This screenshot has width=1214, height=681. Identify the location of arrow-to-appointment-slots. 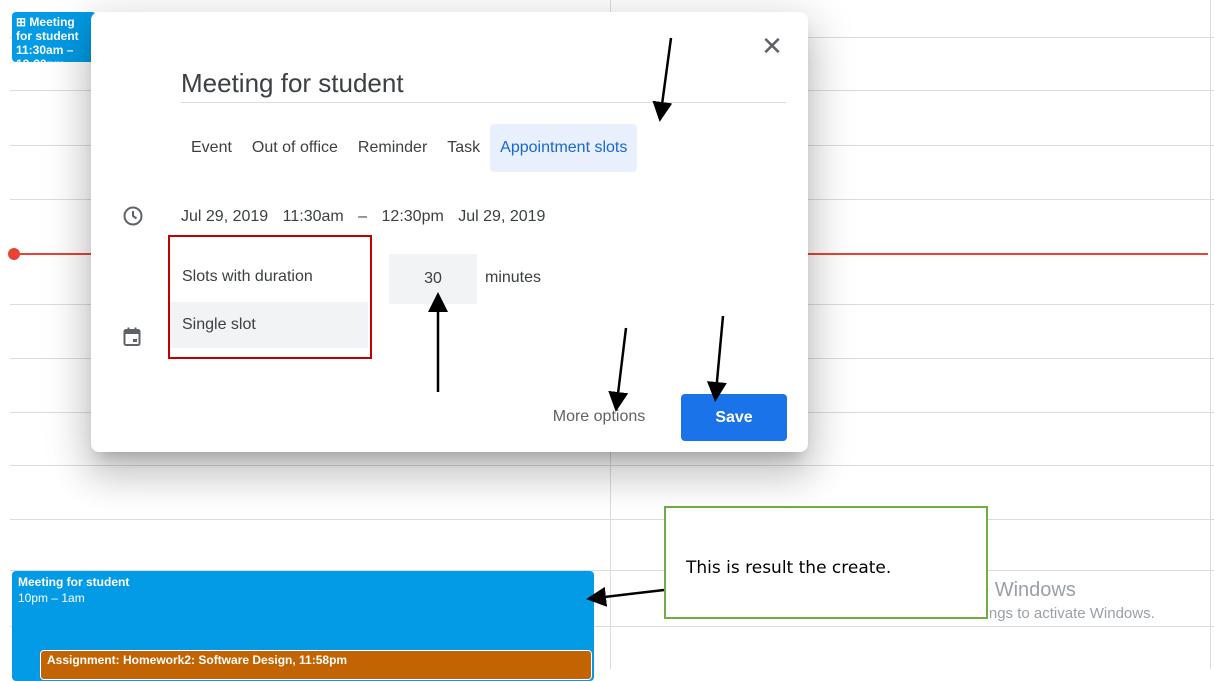
(662, 79).